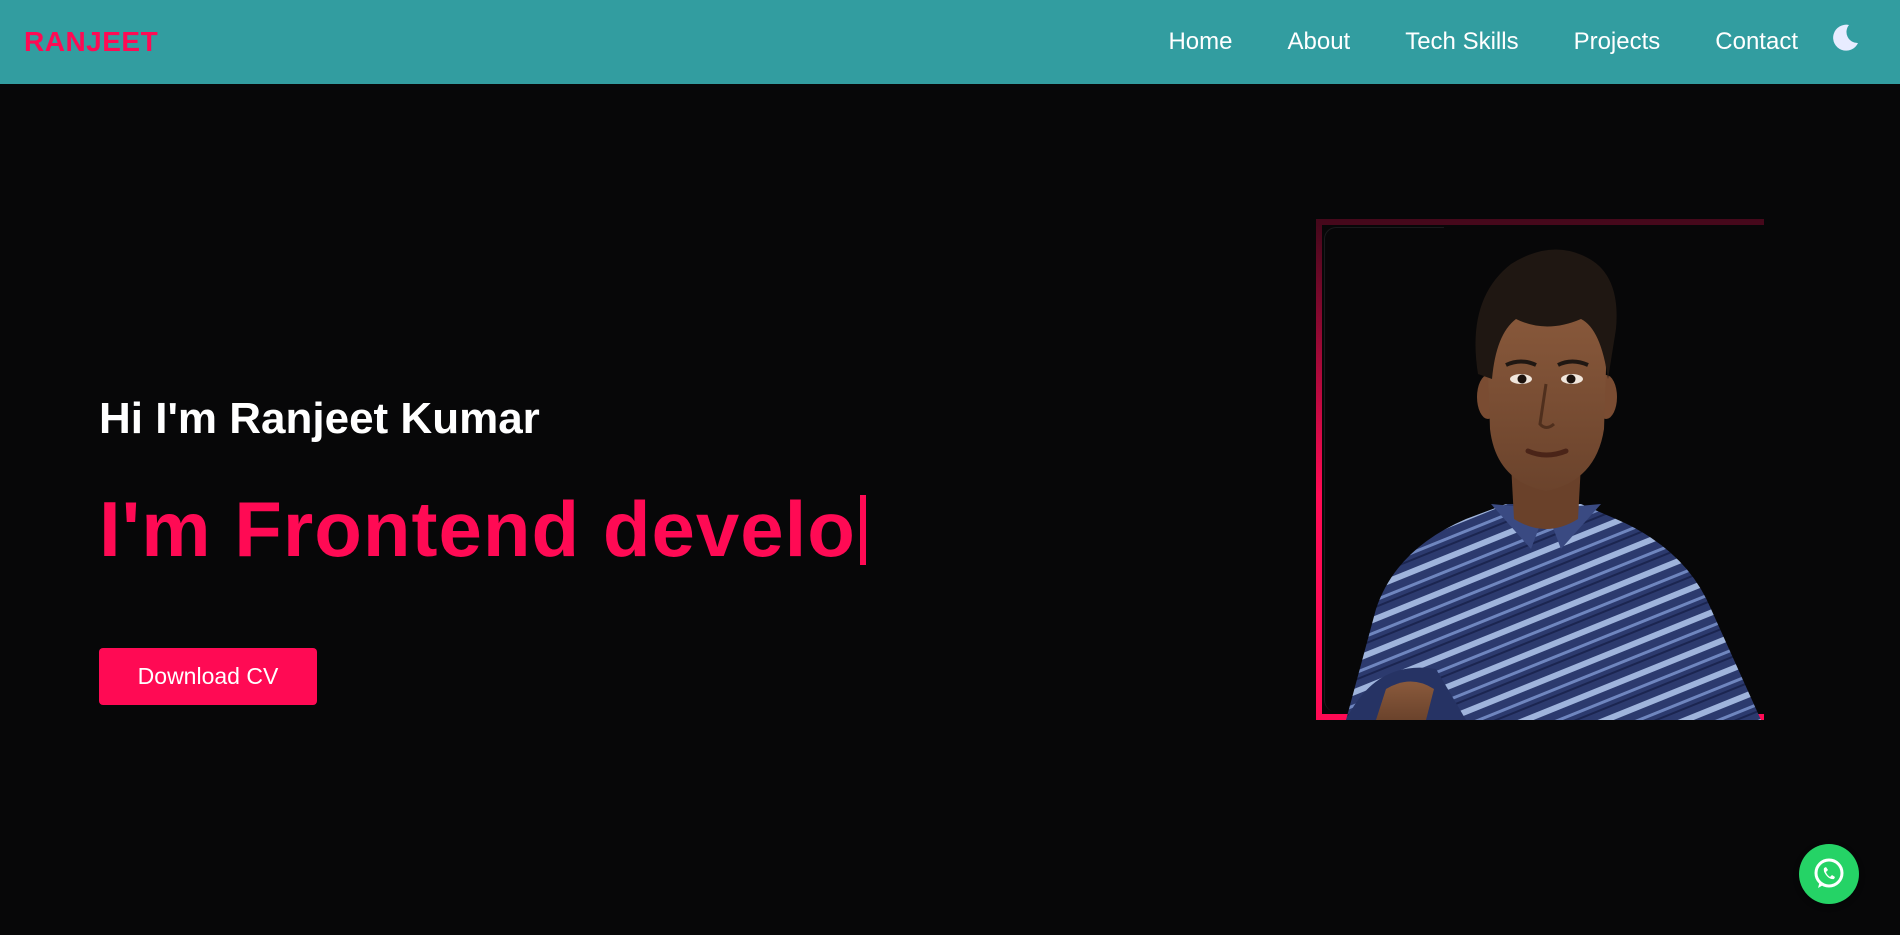 The image size is (1900, 935). What do you see at coordinates (1200, 42) in the screenshot?
I see `nav-link-home: Home` at bounding box center [1200, 42].